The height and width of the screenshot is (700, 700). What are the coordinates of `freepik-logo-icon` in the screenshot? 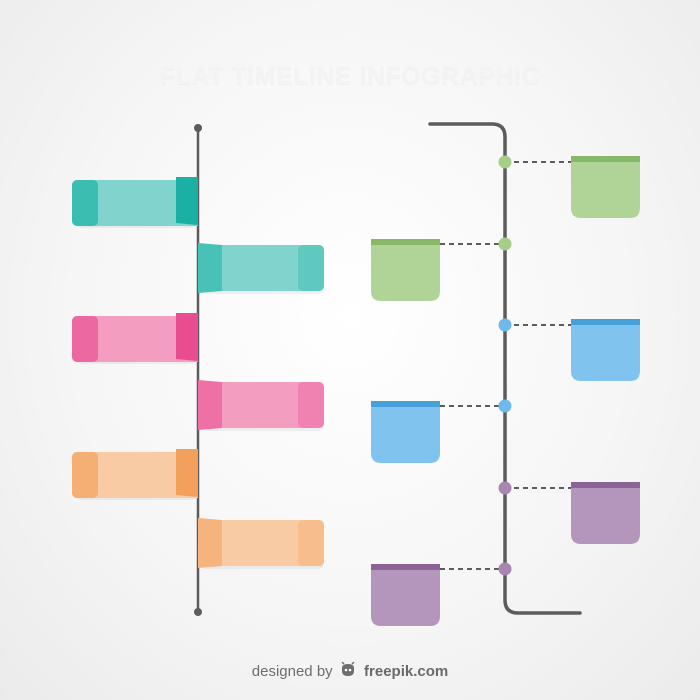 It's located at (348, 671).